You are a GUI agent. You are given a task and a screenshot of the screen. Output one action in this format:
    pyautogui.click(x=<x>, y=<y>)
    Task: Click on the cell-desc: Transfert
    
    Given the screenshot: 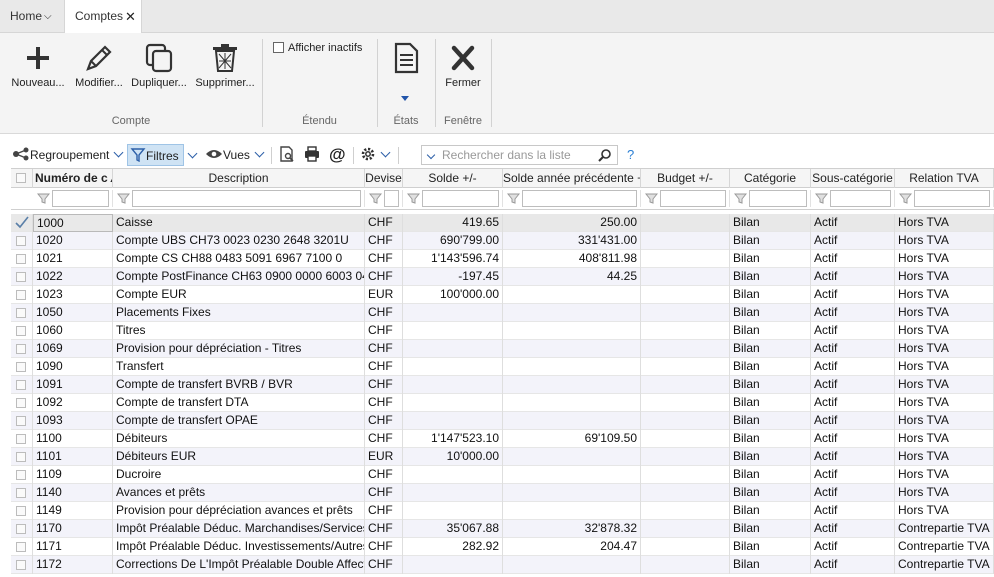 What is the action you would take?
    pyautogui.click(x=239, y=367)
    